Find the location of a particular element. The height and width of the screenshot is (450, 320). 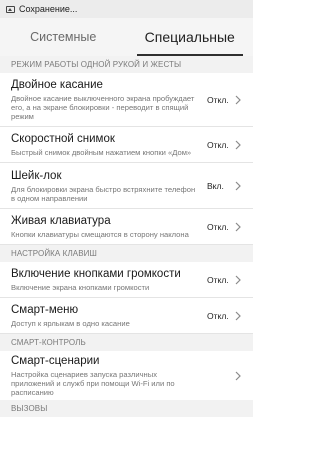

section-header-calls: ВЫЗОВЫ is located at coordinates (126, 408).